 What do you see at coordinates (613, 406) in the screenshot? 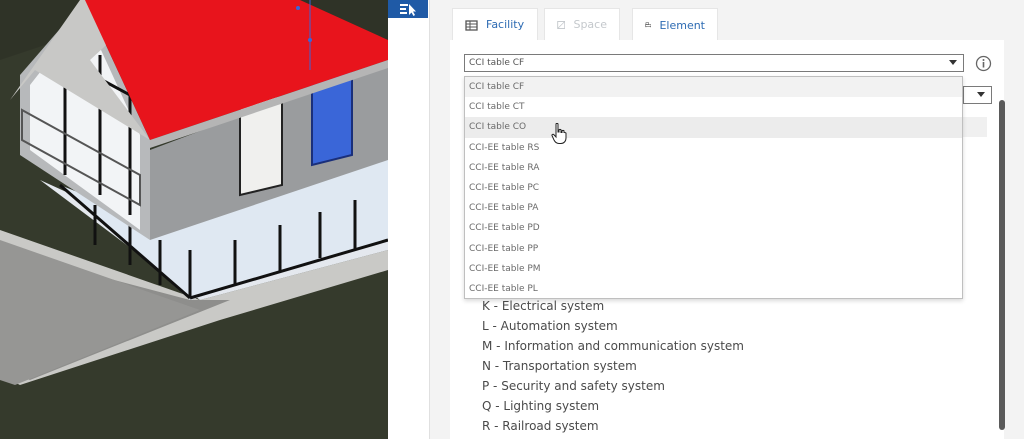
I see `list-item: Q - Lighting system` at bounding box center [613, 406].